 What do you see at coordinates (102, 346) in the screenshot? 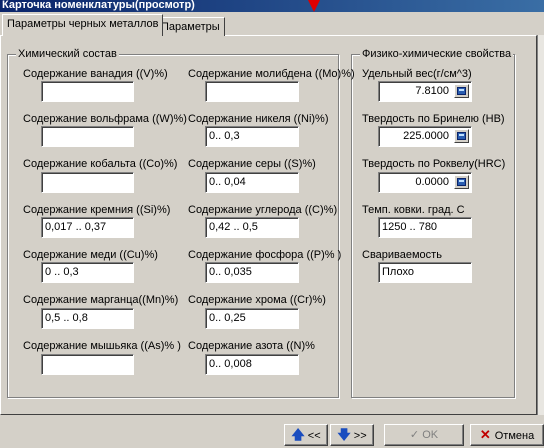
I see `arsenic-label: Содержание мышьяка ((As)% )` at bounding box center [102, 346].